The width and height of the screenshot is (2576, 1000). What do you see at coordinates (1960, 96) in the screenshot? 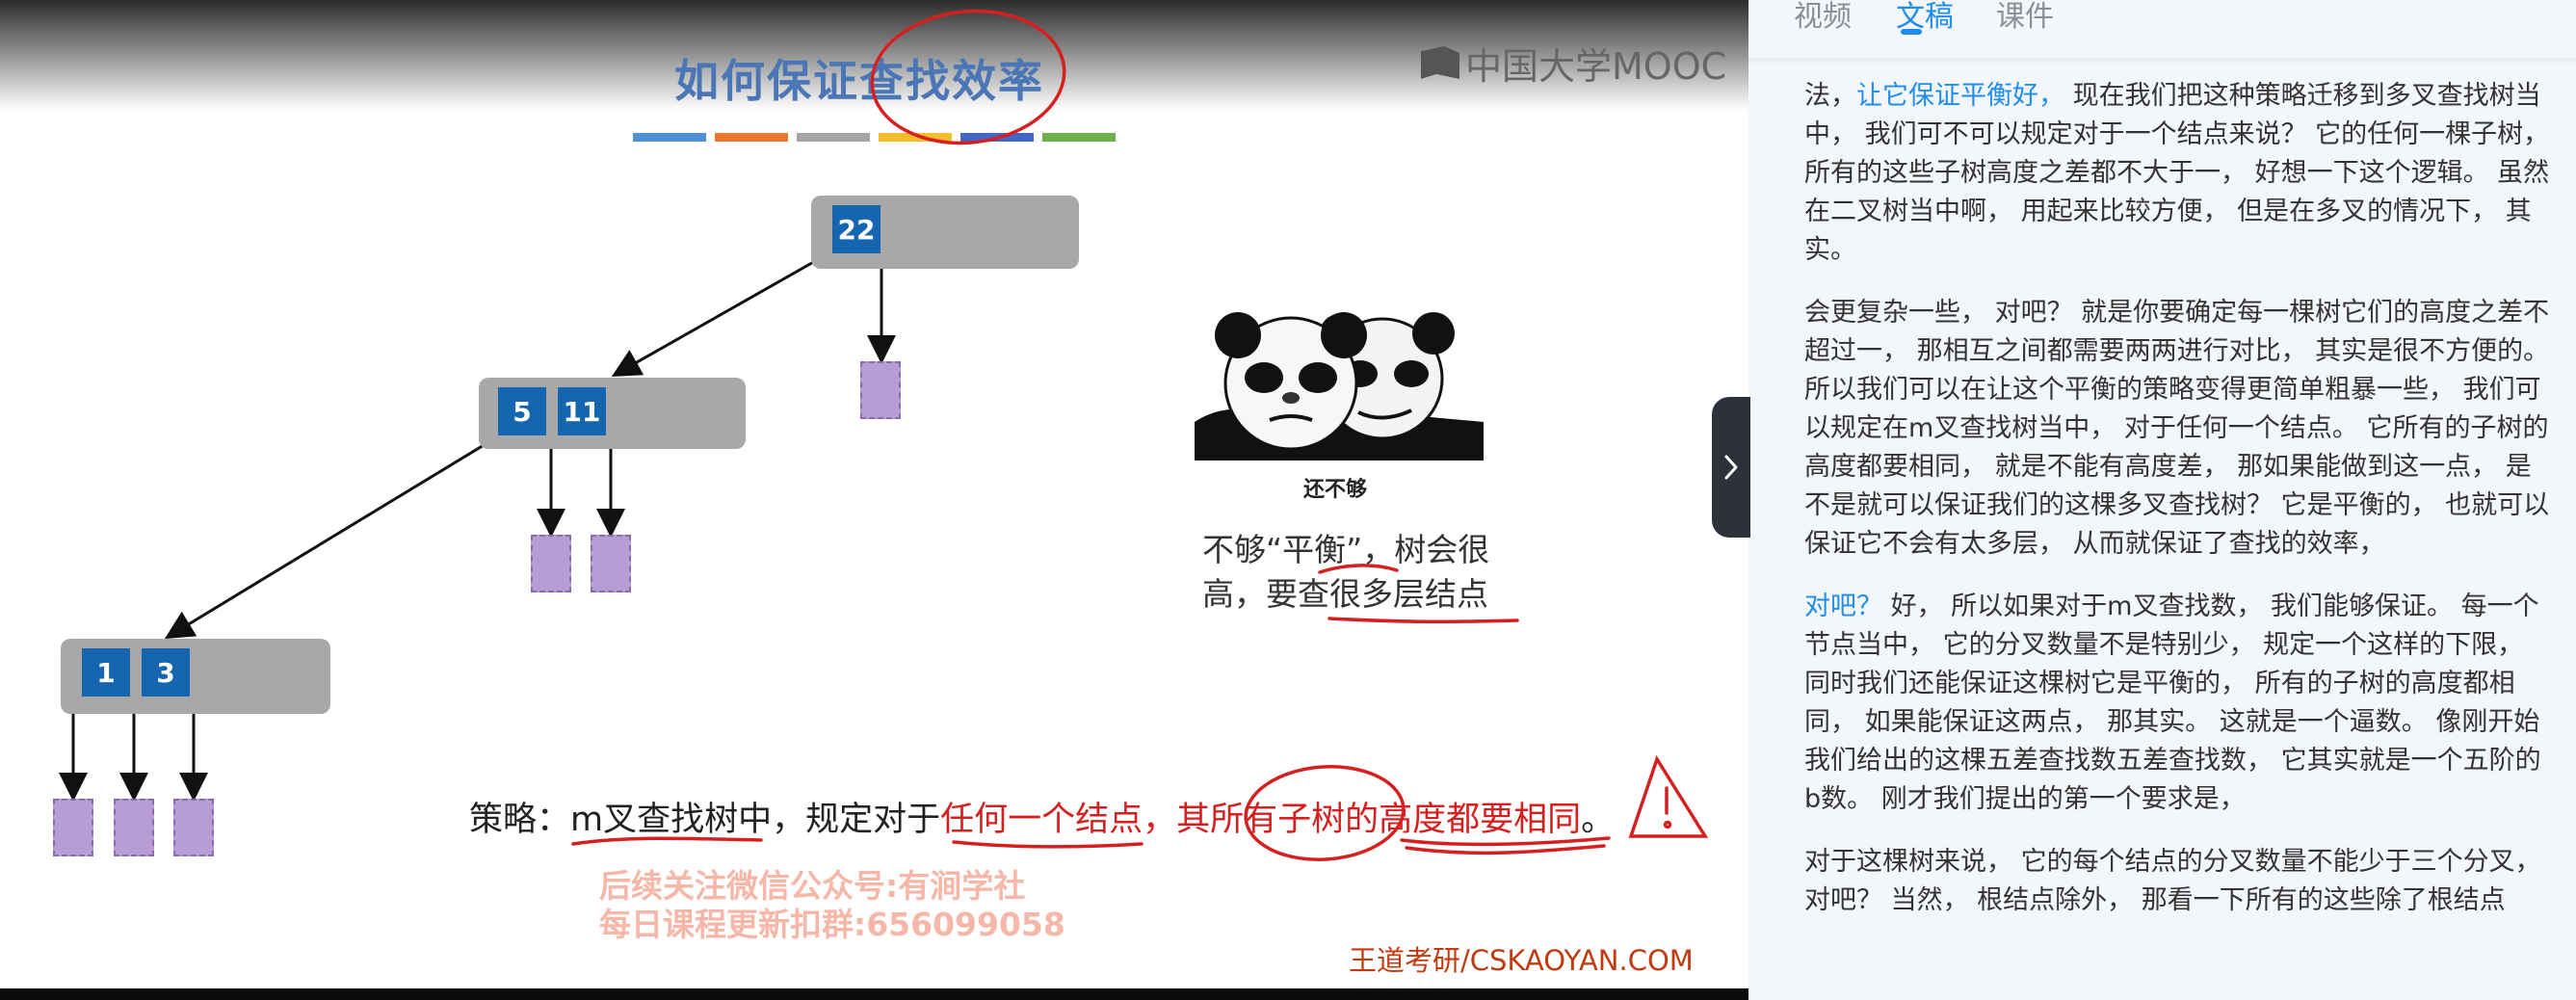
I see `transcript-current-segment: 让它保证平衡好，` at bounding box center [1960, 96].